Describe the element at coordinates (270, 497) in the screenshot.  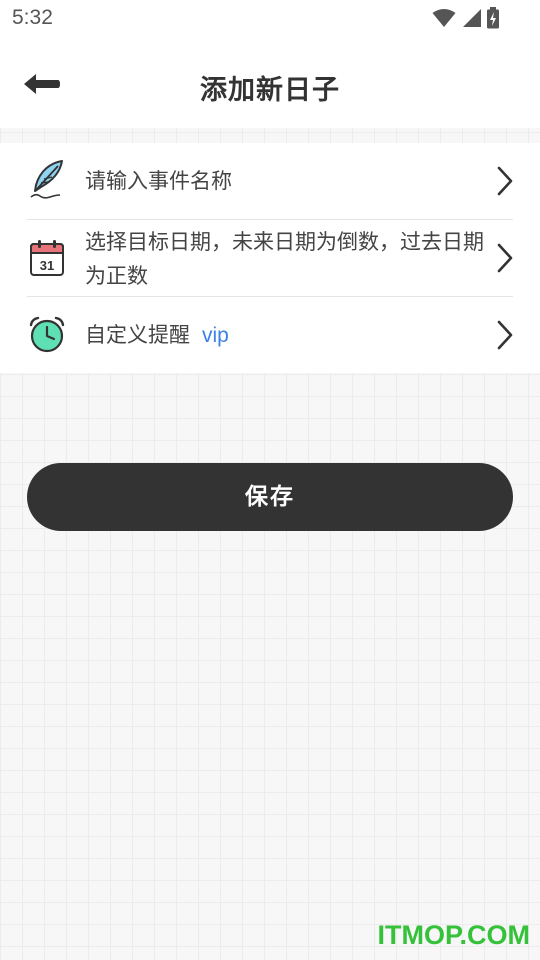
I see `save-button: 保存` at that location.